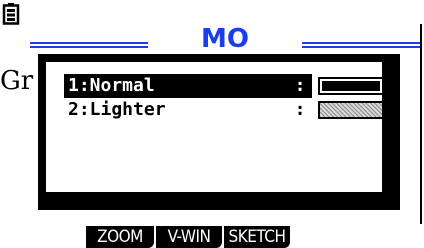  Describe the element at coordinates (17, 81) in the screenshot. I see `background-label: Gr` at that location.